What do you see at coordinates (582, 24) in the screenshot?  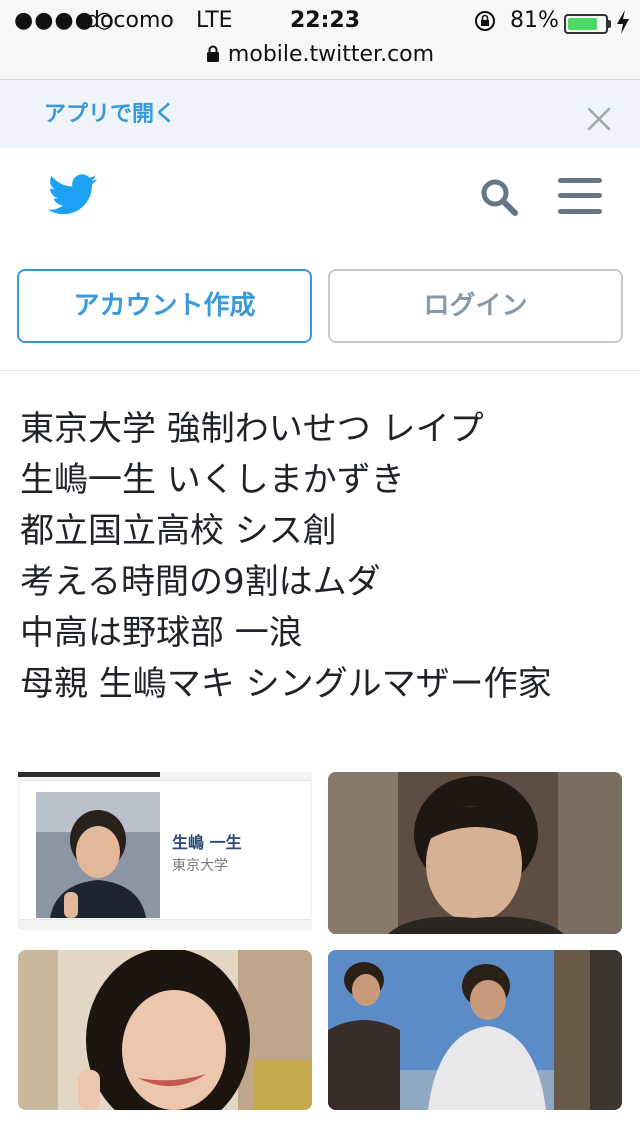 I see `battery-level` at bounding box center [582, 24].